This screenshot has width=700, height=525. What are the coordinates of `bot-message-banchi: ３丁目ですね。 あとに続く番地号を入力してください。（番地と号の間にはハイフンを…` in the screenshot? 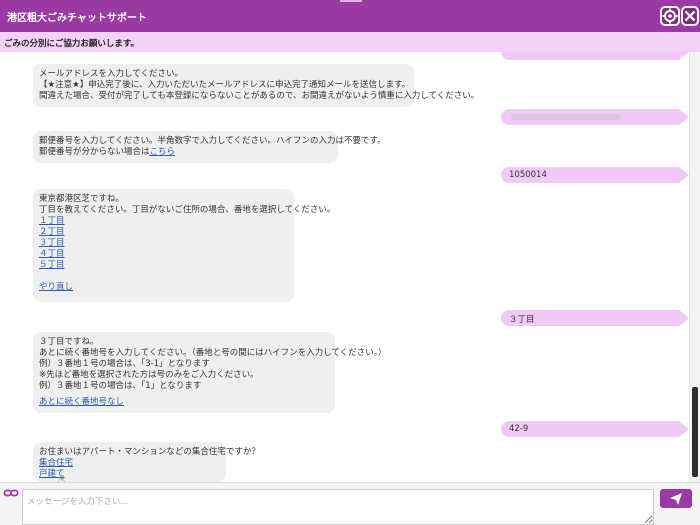 It's located at (210, 372).